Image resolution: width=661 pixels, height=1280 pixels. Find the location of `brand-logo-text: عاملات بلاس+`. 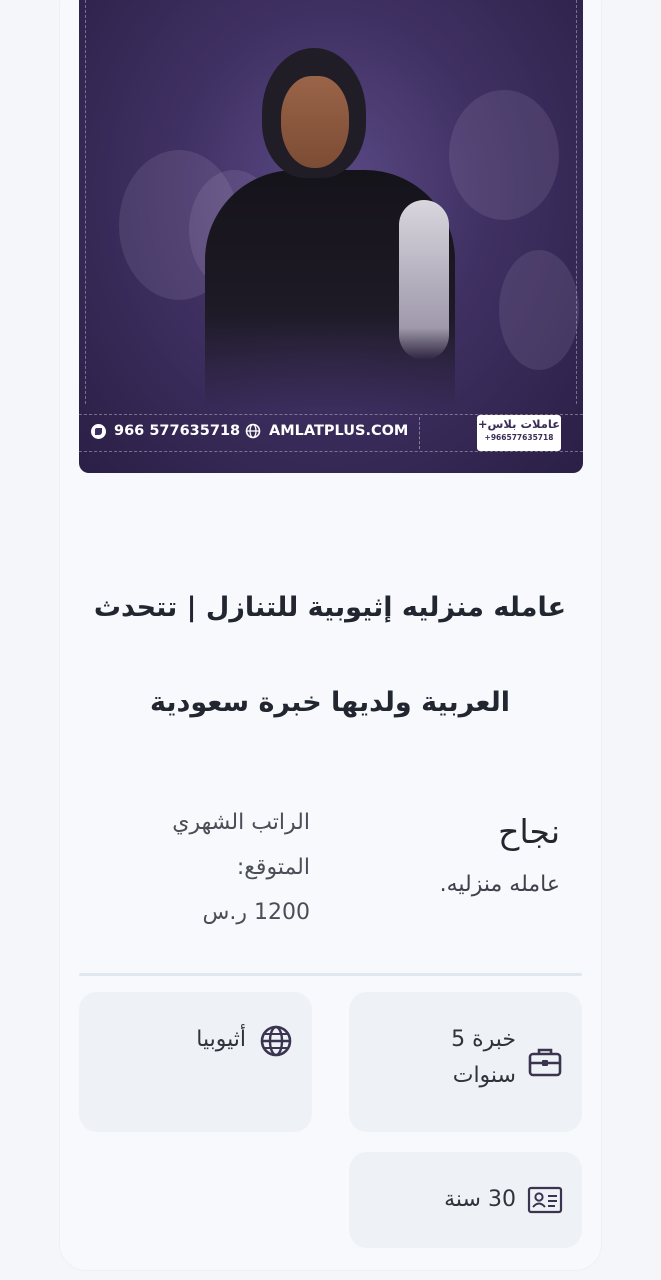

brand-logo-text: عاملات بلاس+ is located at coordinates (519, 424).